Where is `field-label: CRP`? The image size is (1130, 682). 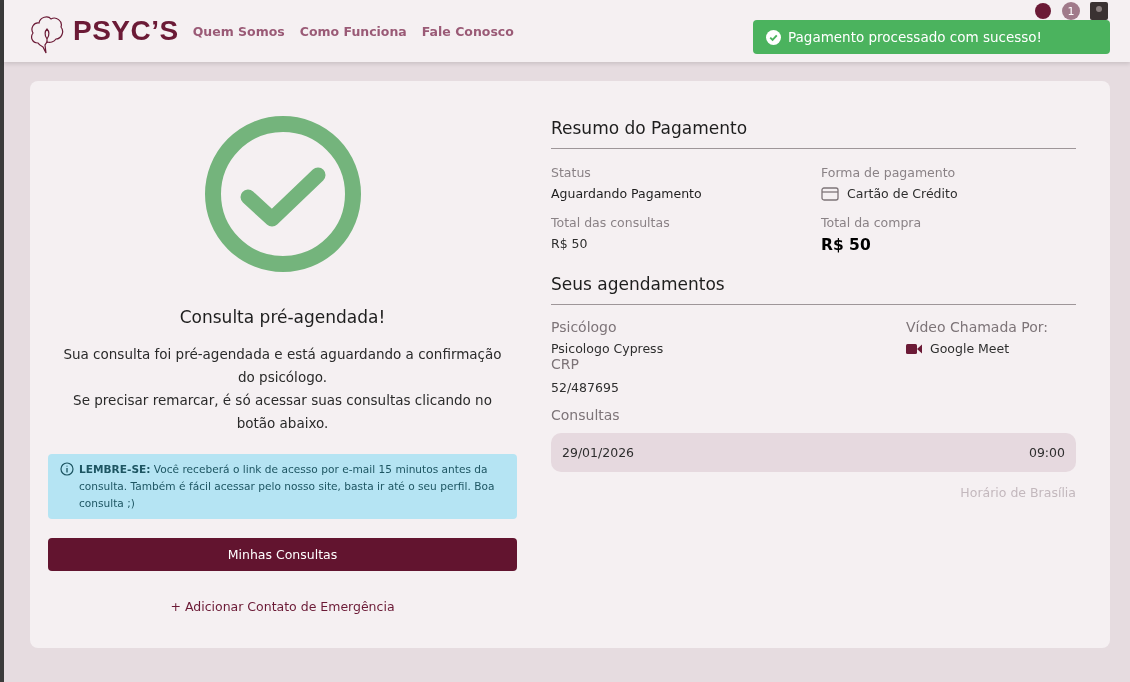
field-label: CRP is located at coordinates (565, 364).